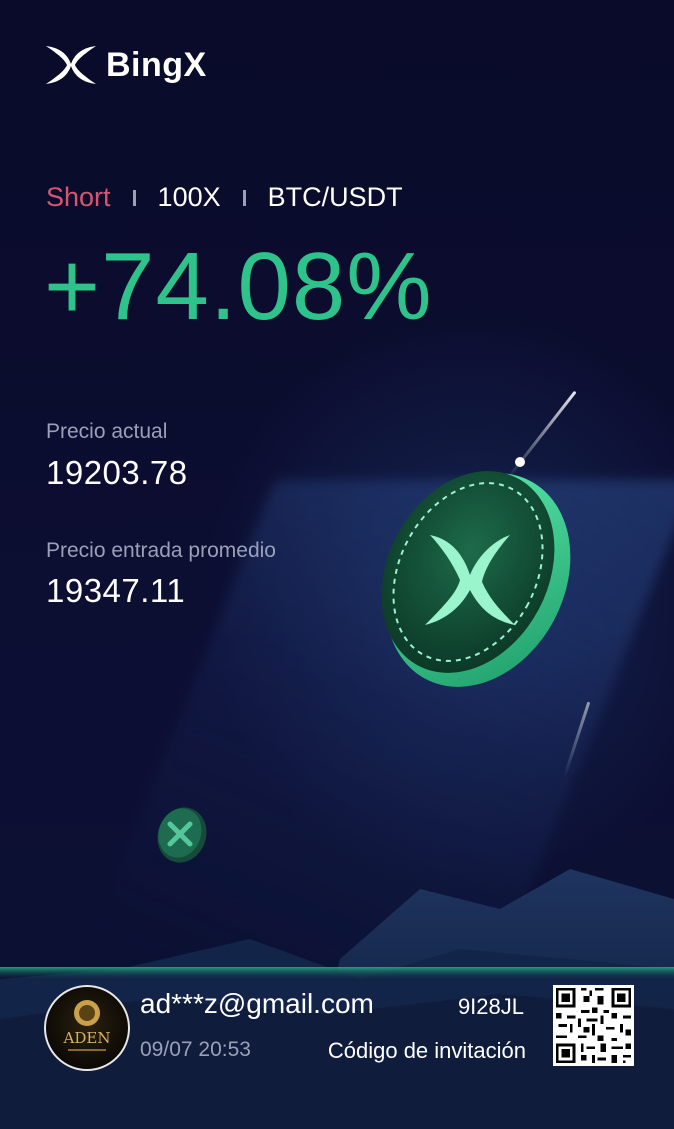  Describe the element at coordinates (195, 1049) in the screenshot. I see `share-datetime: 09/07 20:53` at that location.